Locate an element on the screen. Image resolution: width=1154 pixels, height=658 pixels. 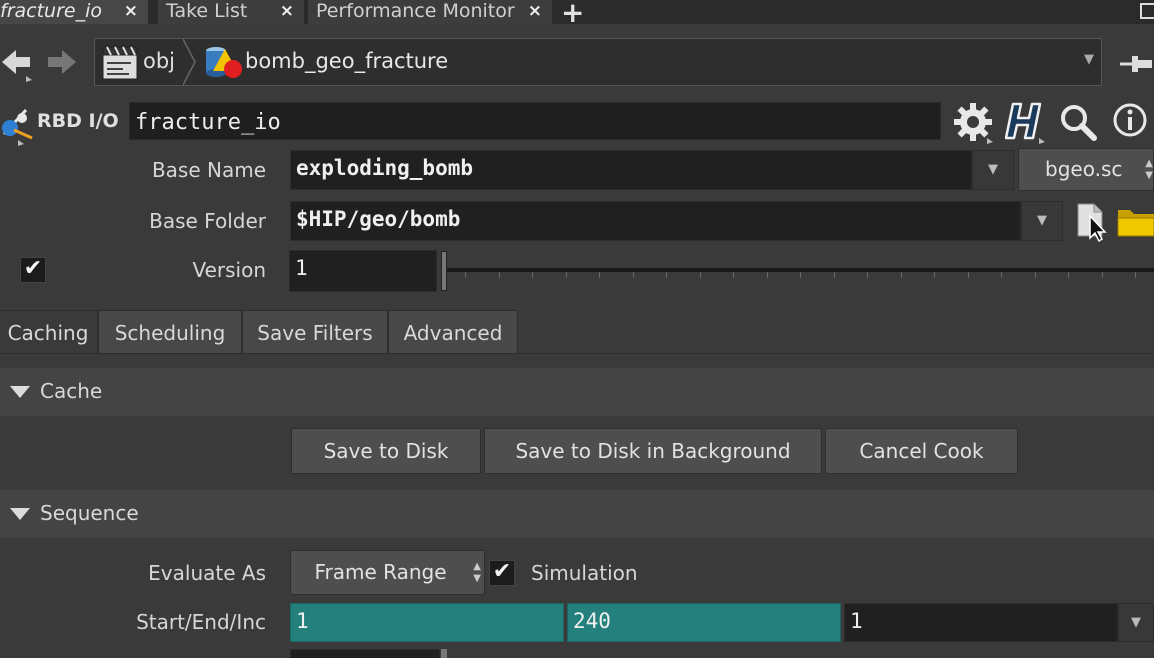
version-field: 1 is located at coordinates (363, 271).